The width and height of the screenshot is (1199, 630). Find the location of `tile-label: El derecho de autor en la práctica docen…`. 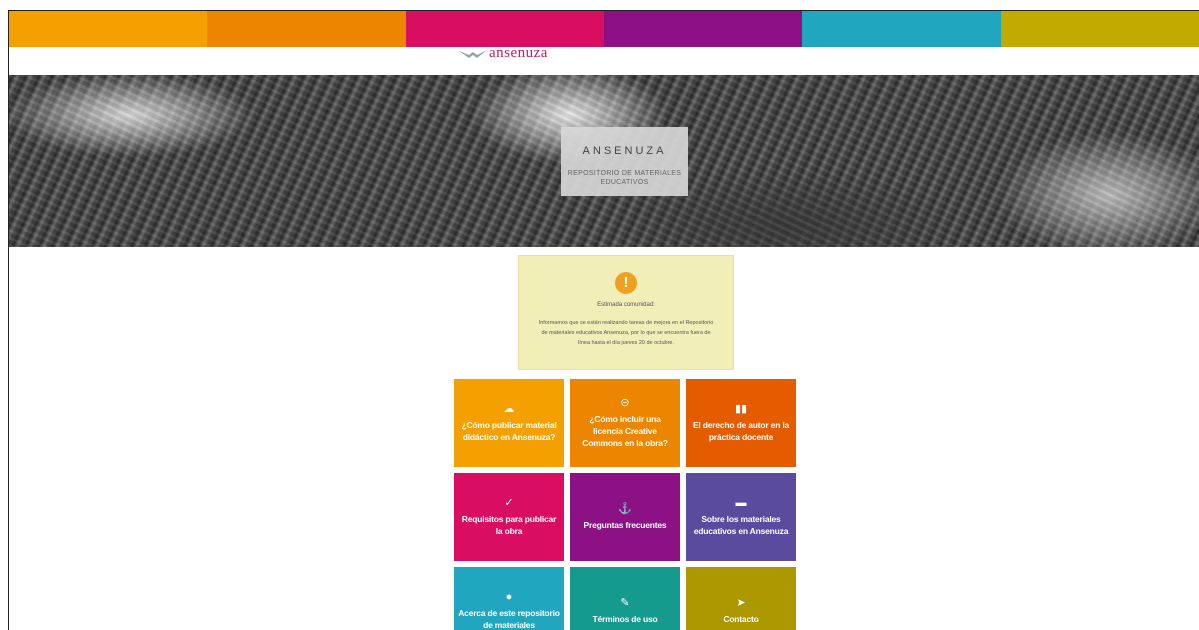

tile-label: El derecho de autor en la práctica docen… is located at coordinates (741, 431).